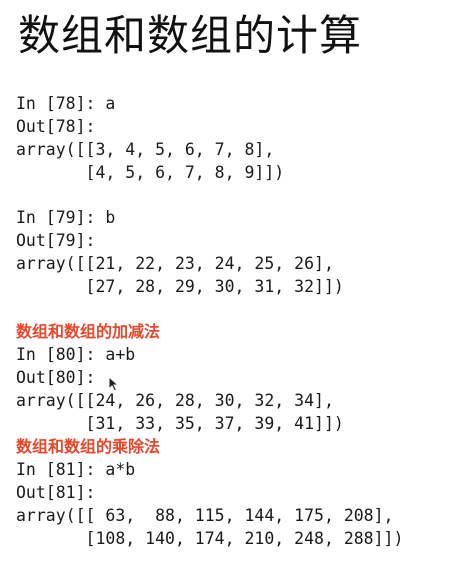 Image resolution: width=462 pixels, height=569 pixels. Describe the element at coordinates (150, 172) in the screenshot. I see `cell-result-line: [4, 5, 6, 7, 8, 9]])` at that location.